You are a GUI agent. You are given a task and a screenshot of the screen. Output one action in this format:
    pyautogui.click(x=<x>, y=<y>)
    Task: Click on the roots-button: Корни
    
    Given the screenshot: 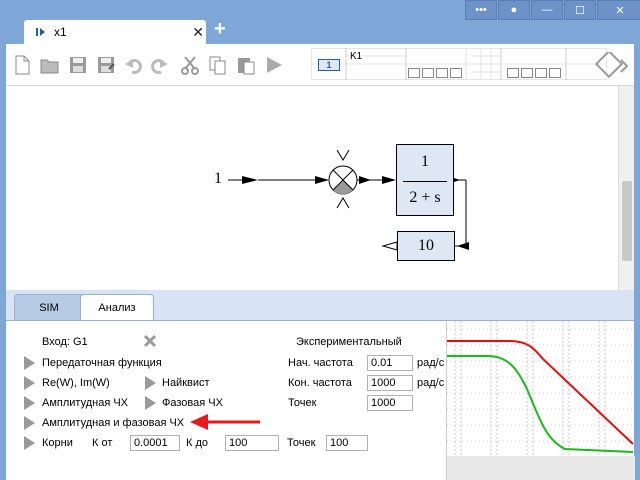 What is the action you would take?
    pyautogui.click(x=57, y=443)
    